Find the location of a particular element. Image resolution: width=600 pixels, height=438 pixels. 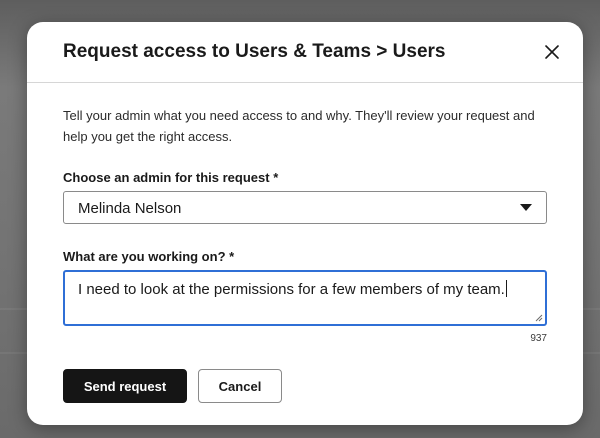

admin-field-label: Choose an admin for this request * is located at coordinates (171, 177).